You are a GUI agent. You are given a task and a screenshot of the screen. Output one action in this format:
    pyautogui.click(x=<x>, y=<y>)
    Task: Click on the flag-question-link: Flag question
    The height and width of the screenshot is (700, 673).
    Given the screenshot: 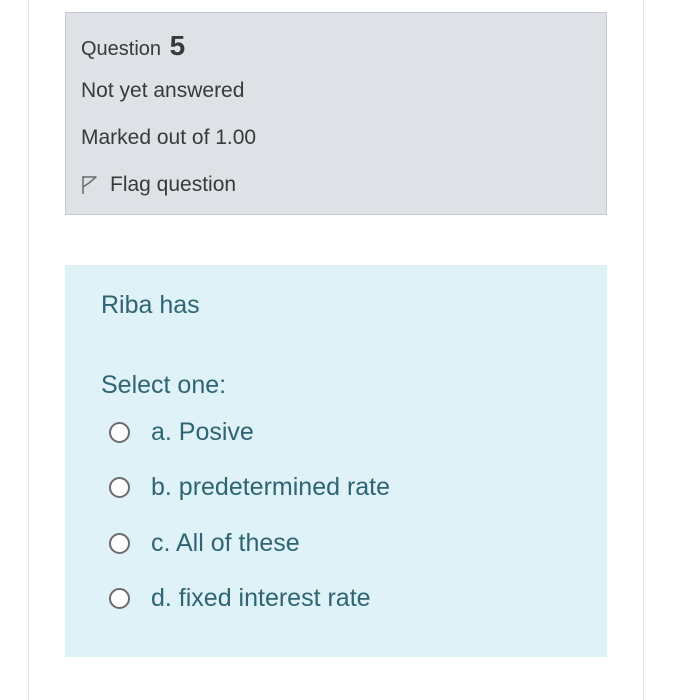 What is the action you would take?
    pyautogui.click(x=158, y=185)
    